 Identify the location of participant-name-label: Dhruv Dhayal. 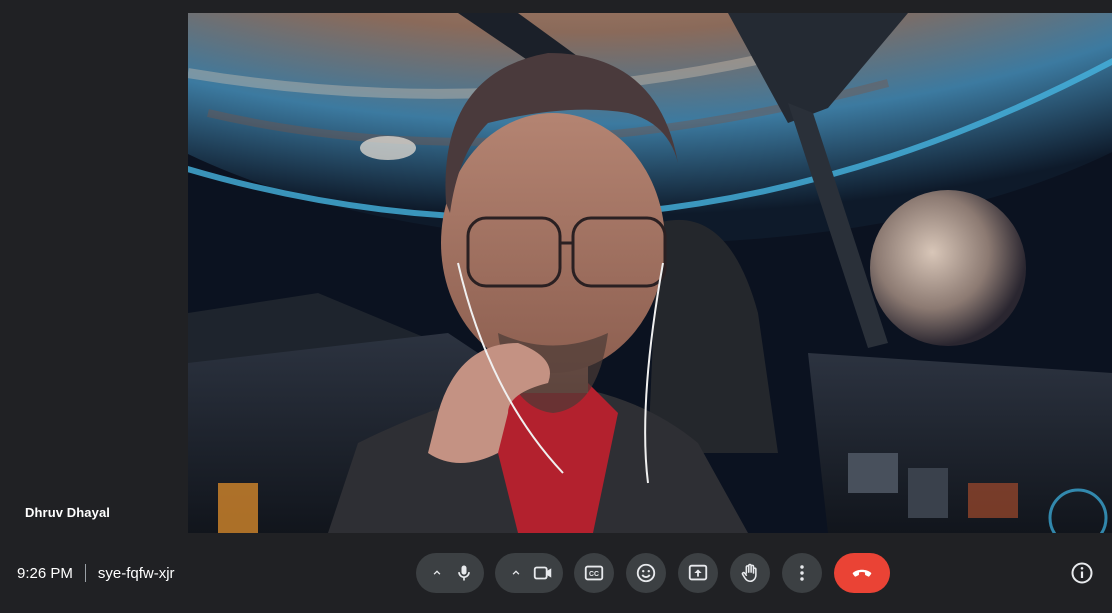
(68, 512).